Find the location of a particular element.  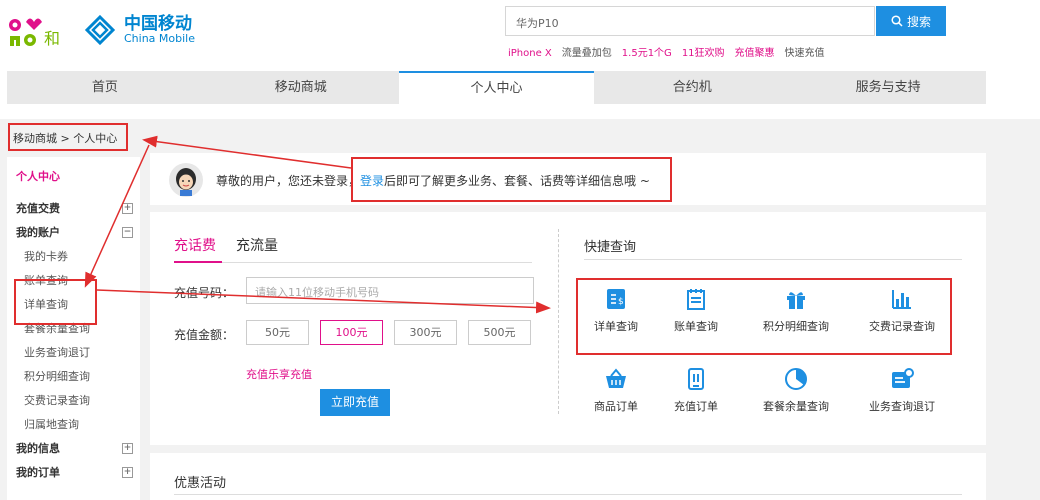

arrow-bills-to-quick is located at coordinates (323, 301).